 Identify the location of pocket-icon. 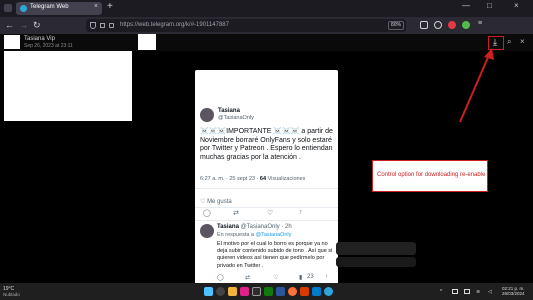
(424, 25).